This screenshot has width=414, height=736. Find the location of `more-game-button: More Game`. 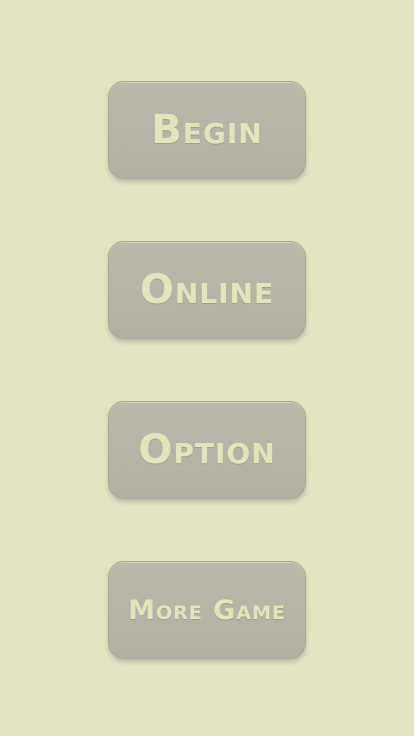

more-game-button: More Game is located at coordinates (207, 610).